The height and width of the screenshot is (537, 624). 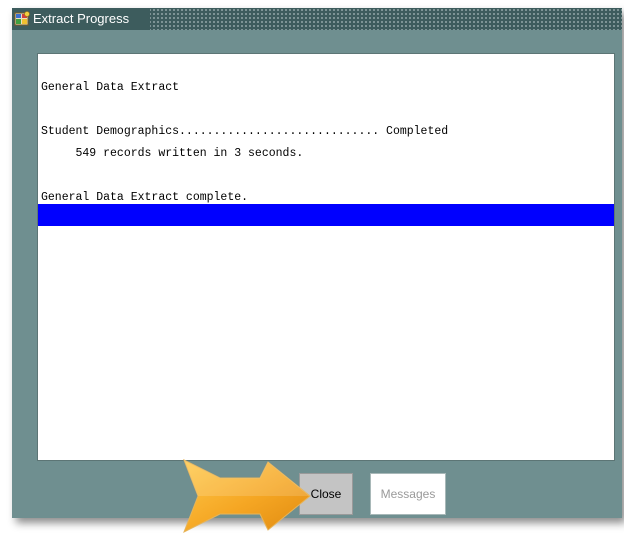 What do you see at coordinates (172, 153) in the screenshot?
I see `log-line: 549 records written in 3 seconds.` at bounding box center [172, 153].